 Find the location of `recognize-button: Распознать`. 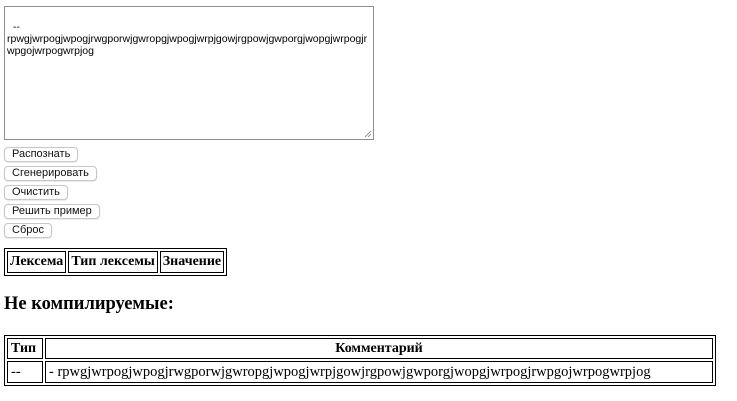

recognize-button: Распознать is located at coordinates (41, 154).